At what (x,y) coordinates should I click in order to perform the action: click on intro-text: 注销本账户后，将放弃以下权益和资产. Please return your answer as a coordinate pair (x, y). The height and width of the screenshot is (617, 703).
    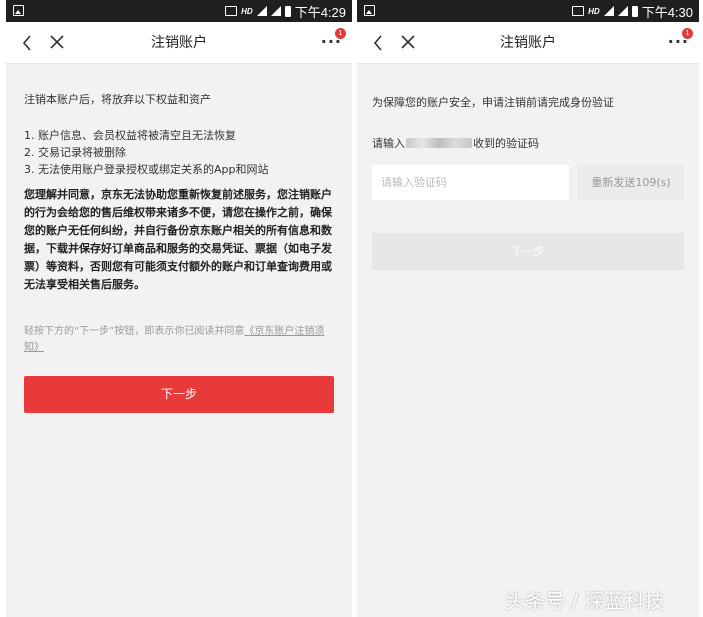
    Looking at the image, I should click on (117, 99).